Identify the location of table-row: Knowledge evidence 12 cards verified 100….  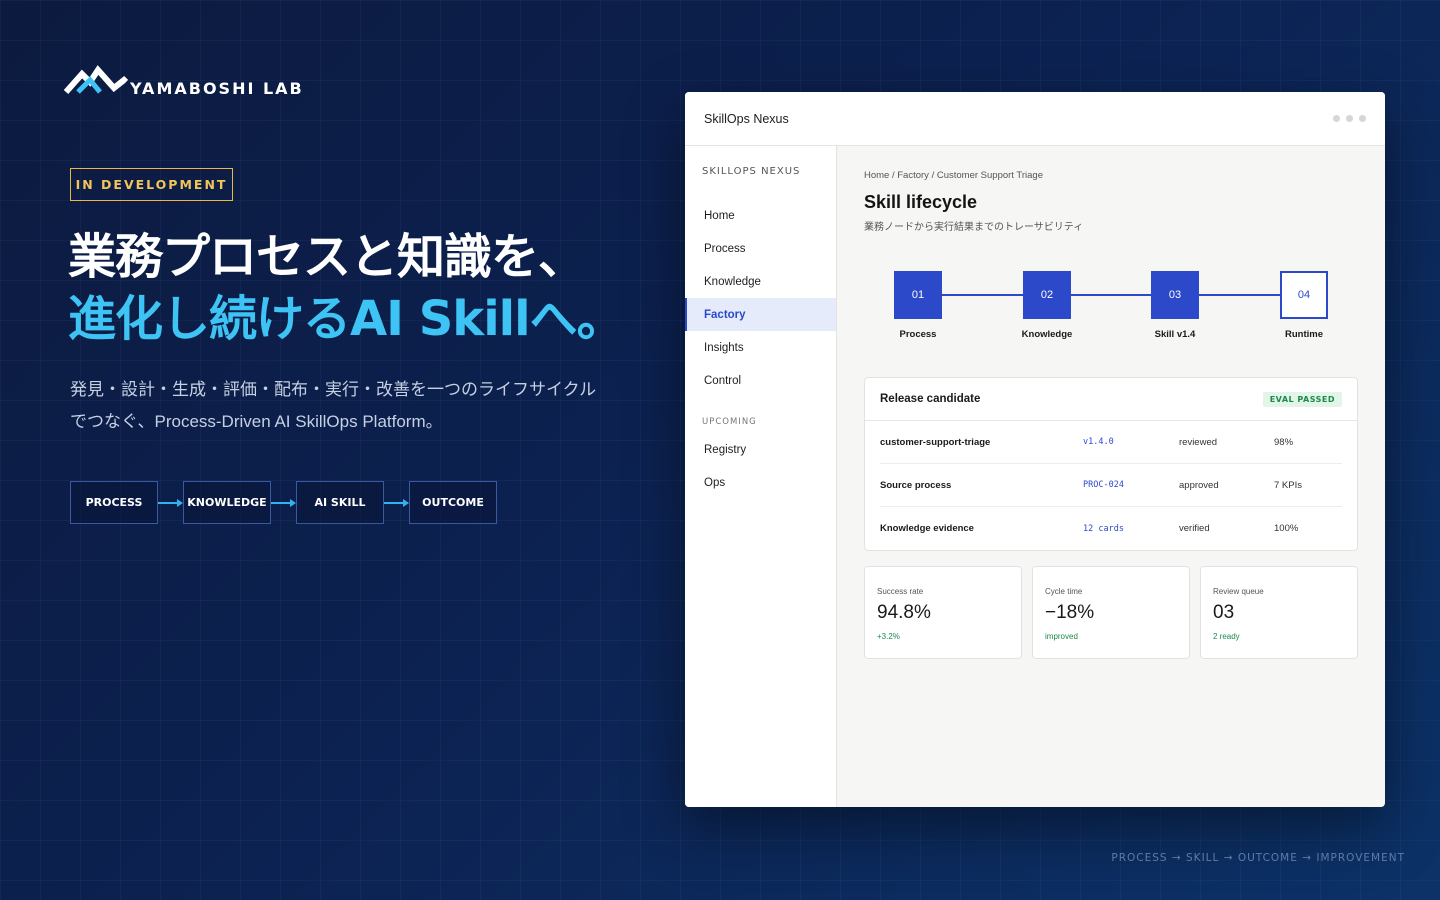
(1111, 528).